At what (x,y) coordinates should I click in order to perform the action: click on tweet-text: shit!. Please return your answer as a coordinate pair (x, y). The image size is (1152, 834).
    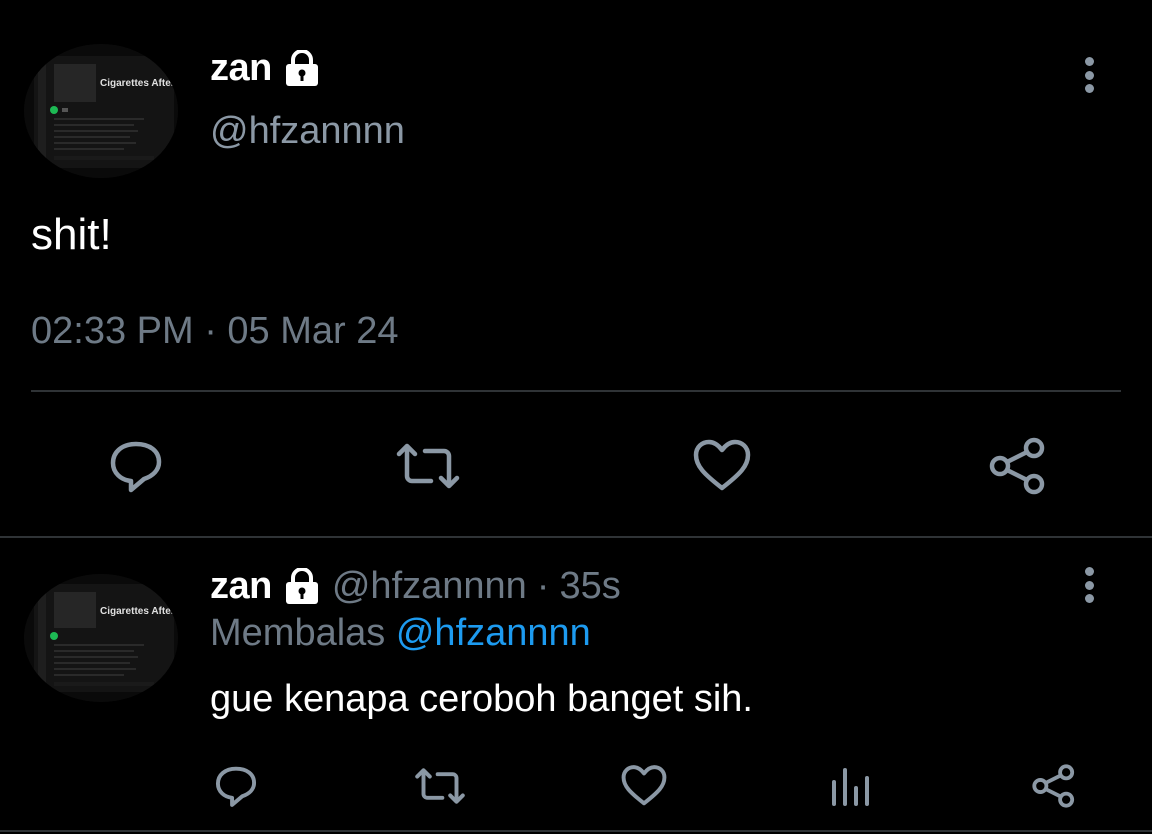
    Looking at the image, I should click on (71, 234).